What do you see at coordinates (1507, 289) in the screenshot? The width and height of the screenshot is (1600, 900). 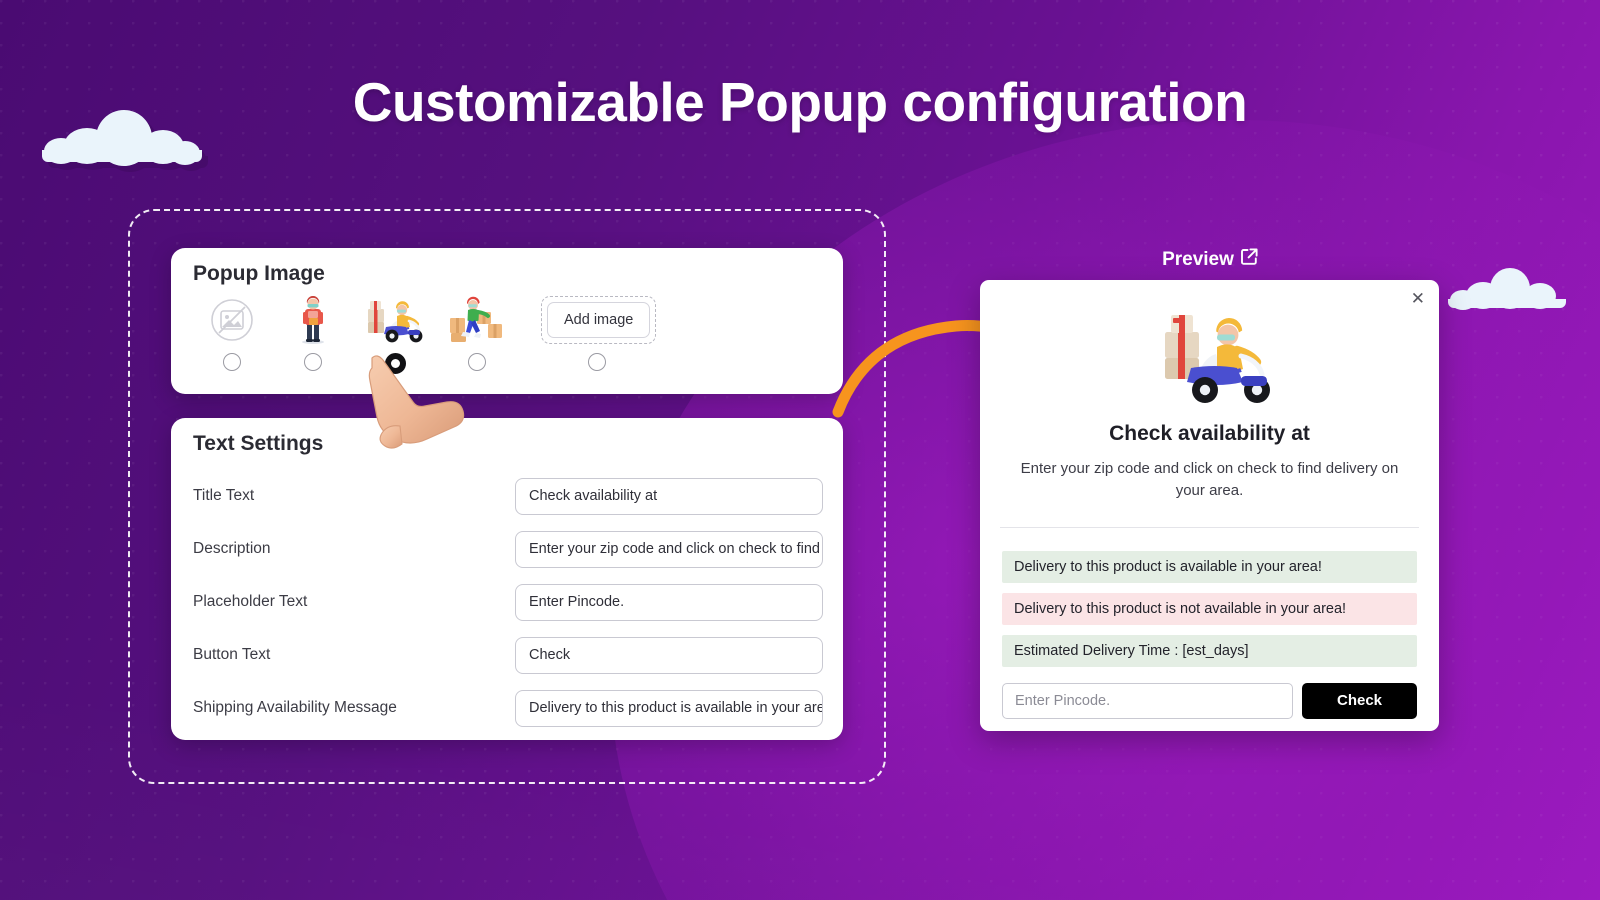 I see `cloud-icon` at bounding box center [1507, 289].